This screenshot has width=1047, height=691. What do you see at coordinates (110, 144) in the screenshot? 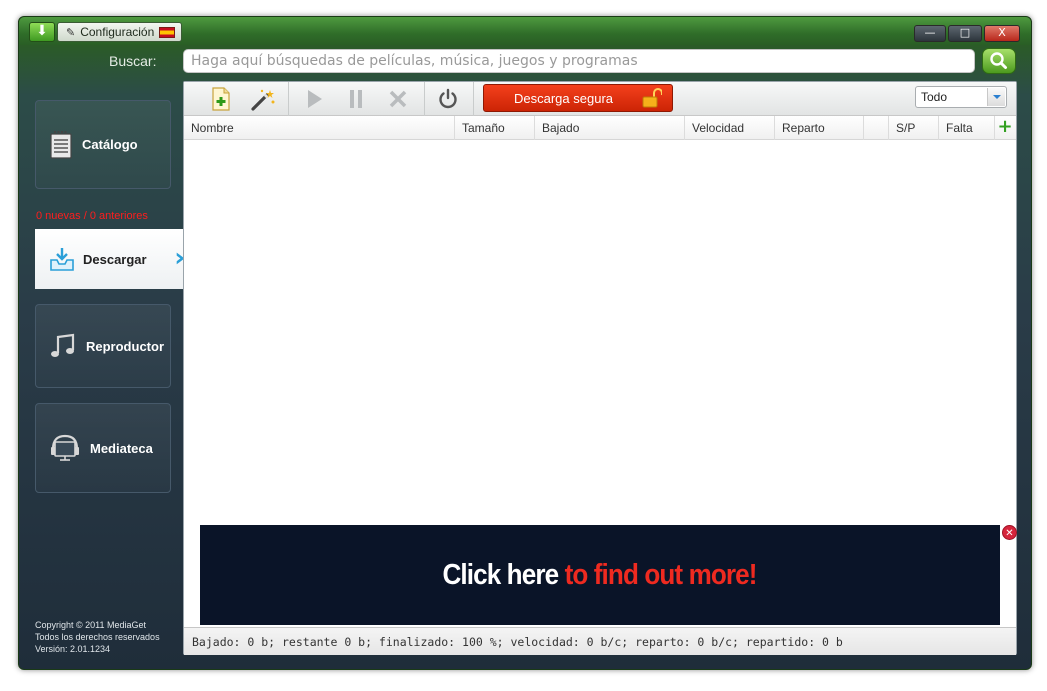
I see `sidebar-item-label: Catálogo` at bounding box center [110, 144].